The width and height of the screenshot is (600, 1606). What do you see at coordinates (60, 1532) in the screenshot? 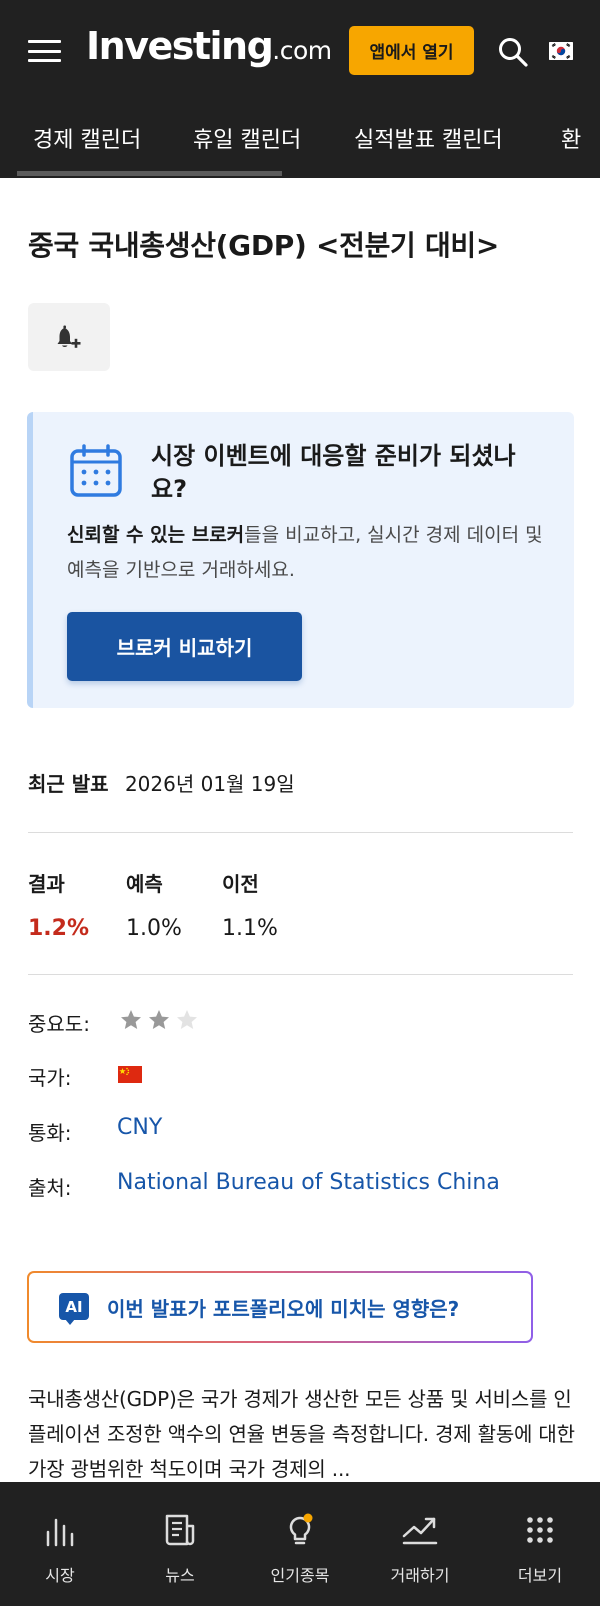
I see `bar-chart-icon` at bounding box center [60, 1532].